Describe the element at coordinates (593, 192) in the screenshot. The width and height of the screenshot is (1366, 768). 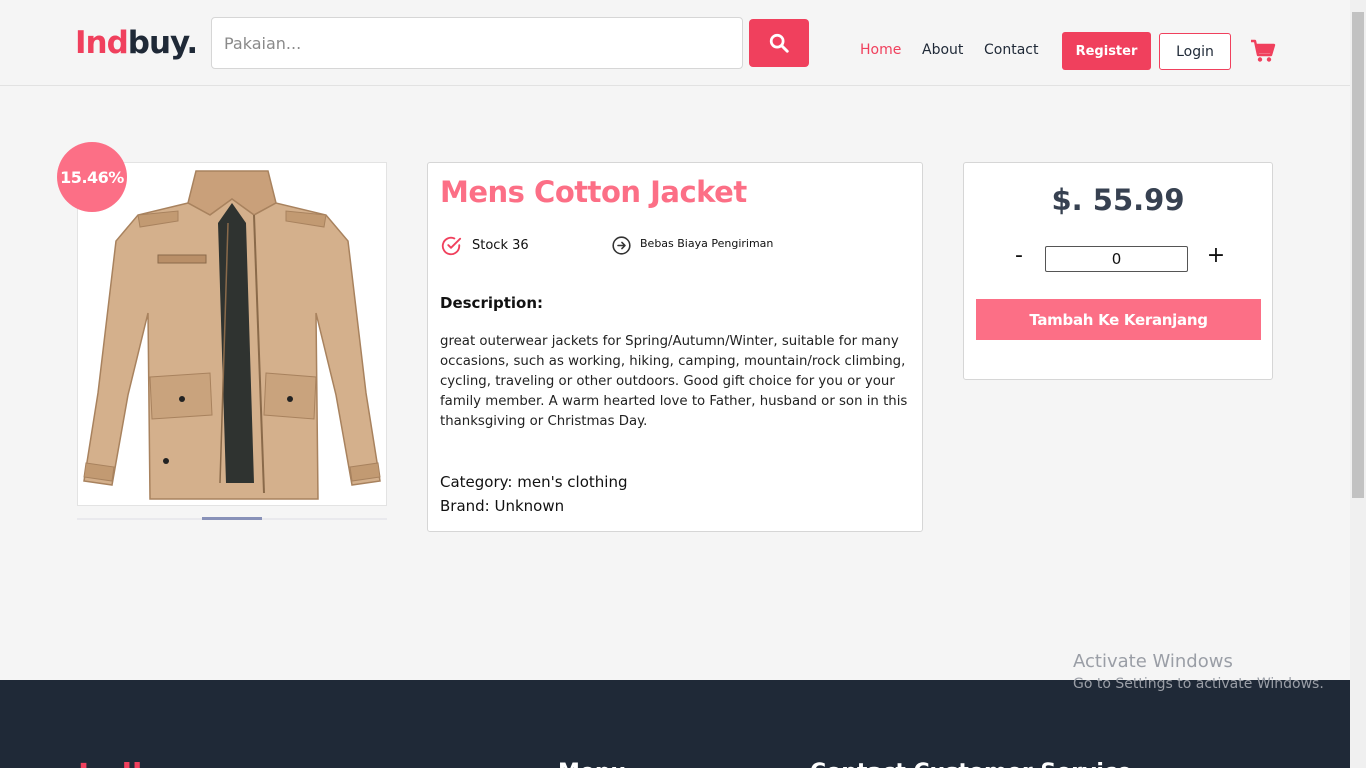
I see `product-title: Mens Cotton Jacket` at that location.